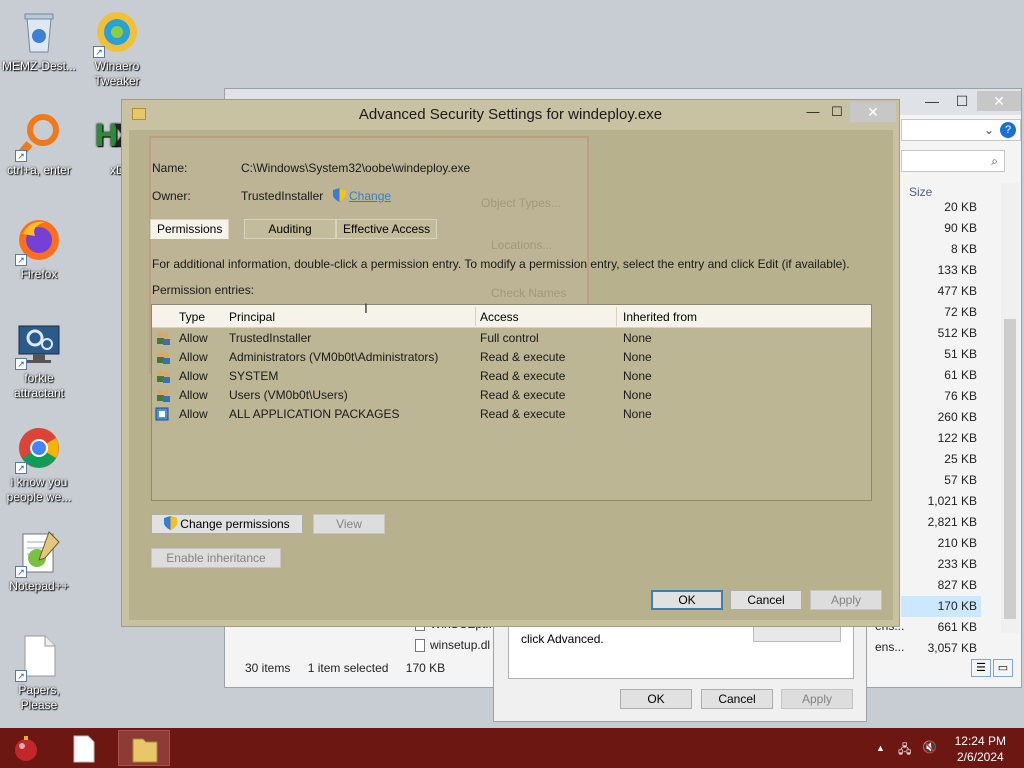 Image resolution: width=1024 pixels, height=768 pixels. What do you see at coordinates (929, 747) in the screenshot?
I see `volume-muted-icon: 🔇` at bounding box center [929, 747].